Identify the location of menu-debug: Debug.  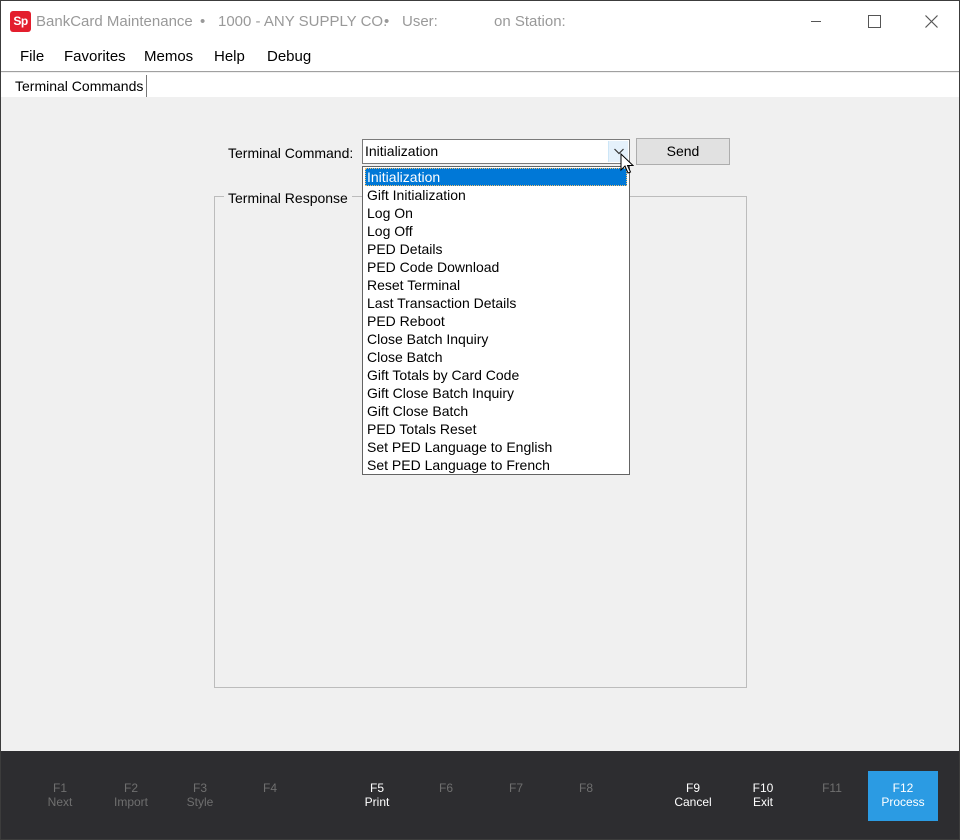
(289, 56).